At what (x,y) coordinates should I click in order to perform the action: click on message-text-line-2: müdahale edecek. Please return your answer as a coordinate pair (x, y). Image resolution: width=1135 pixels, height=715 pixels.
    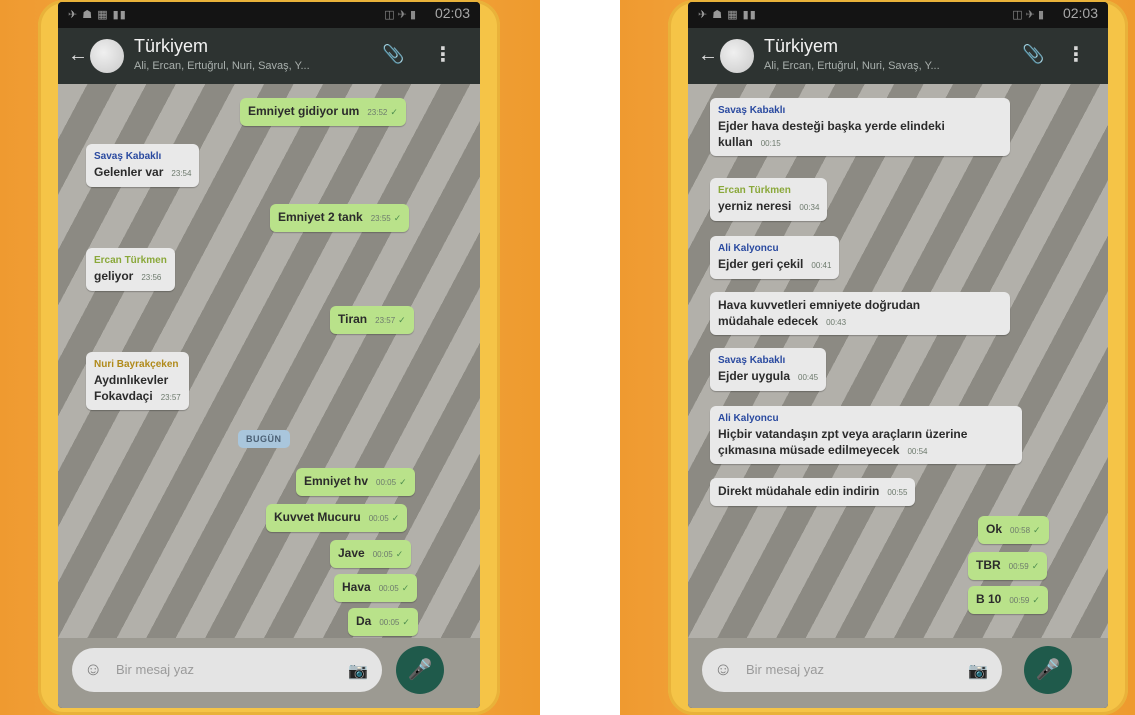
    Looking at the image, I should click on (768, 320).